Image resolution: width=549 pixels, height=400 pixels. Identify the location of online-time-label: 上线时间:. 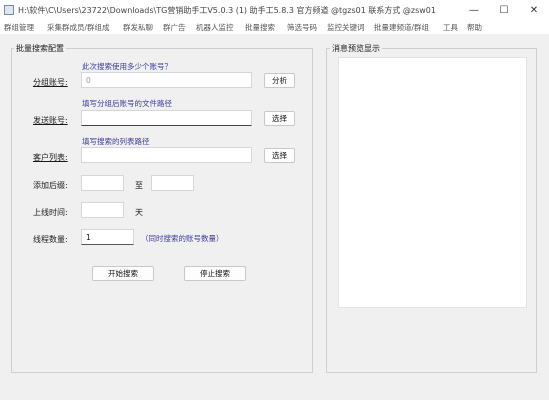
(50, 212).